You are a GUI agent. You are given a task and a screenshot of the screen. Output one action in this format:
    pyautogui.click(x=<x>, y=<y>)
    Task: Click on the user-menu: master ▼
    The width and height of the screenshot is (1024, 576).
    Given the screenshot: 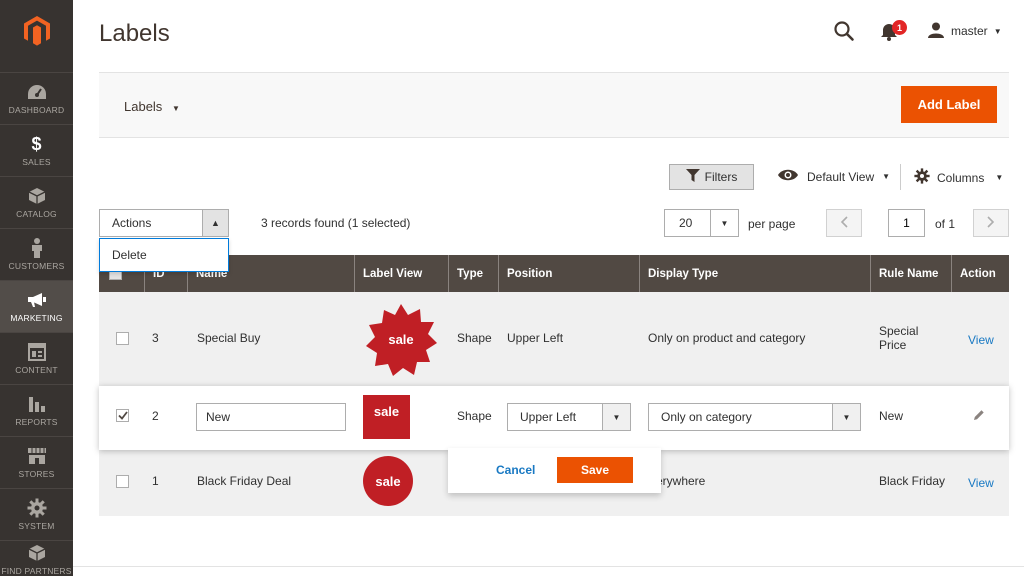 What is the action you would take?
    pyautogui.click(x=964, y=31)
    